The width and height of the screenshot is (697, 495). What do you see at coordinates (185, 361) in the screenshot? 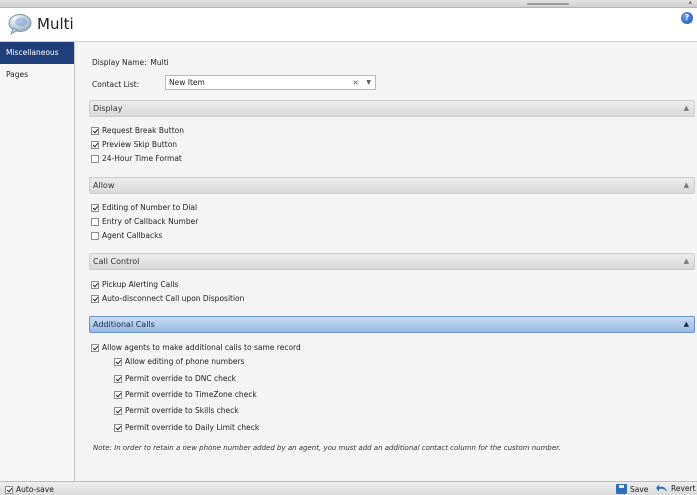
I see `checkbox-label: Allow editing of phone numbers` at bounding box center [185, 361].